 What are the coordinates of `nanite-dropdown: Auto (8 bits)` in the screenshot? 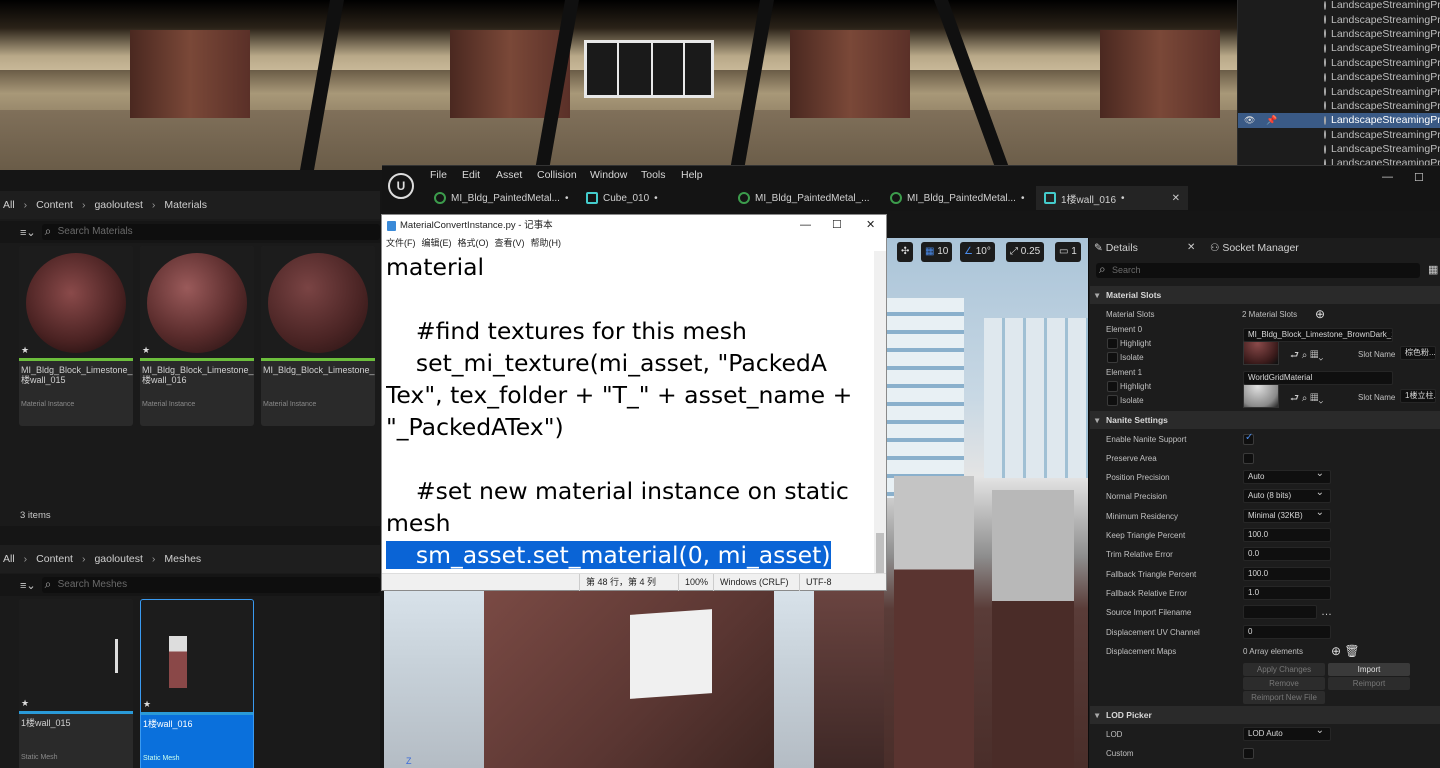 It's located at (1287, 495).